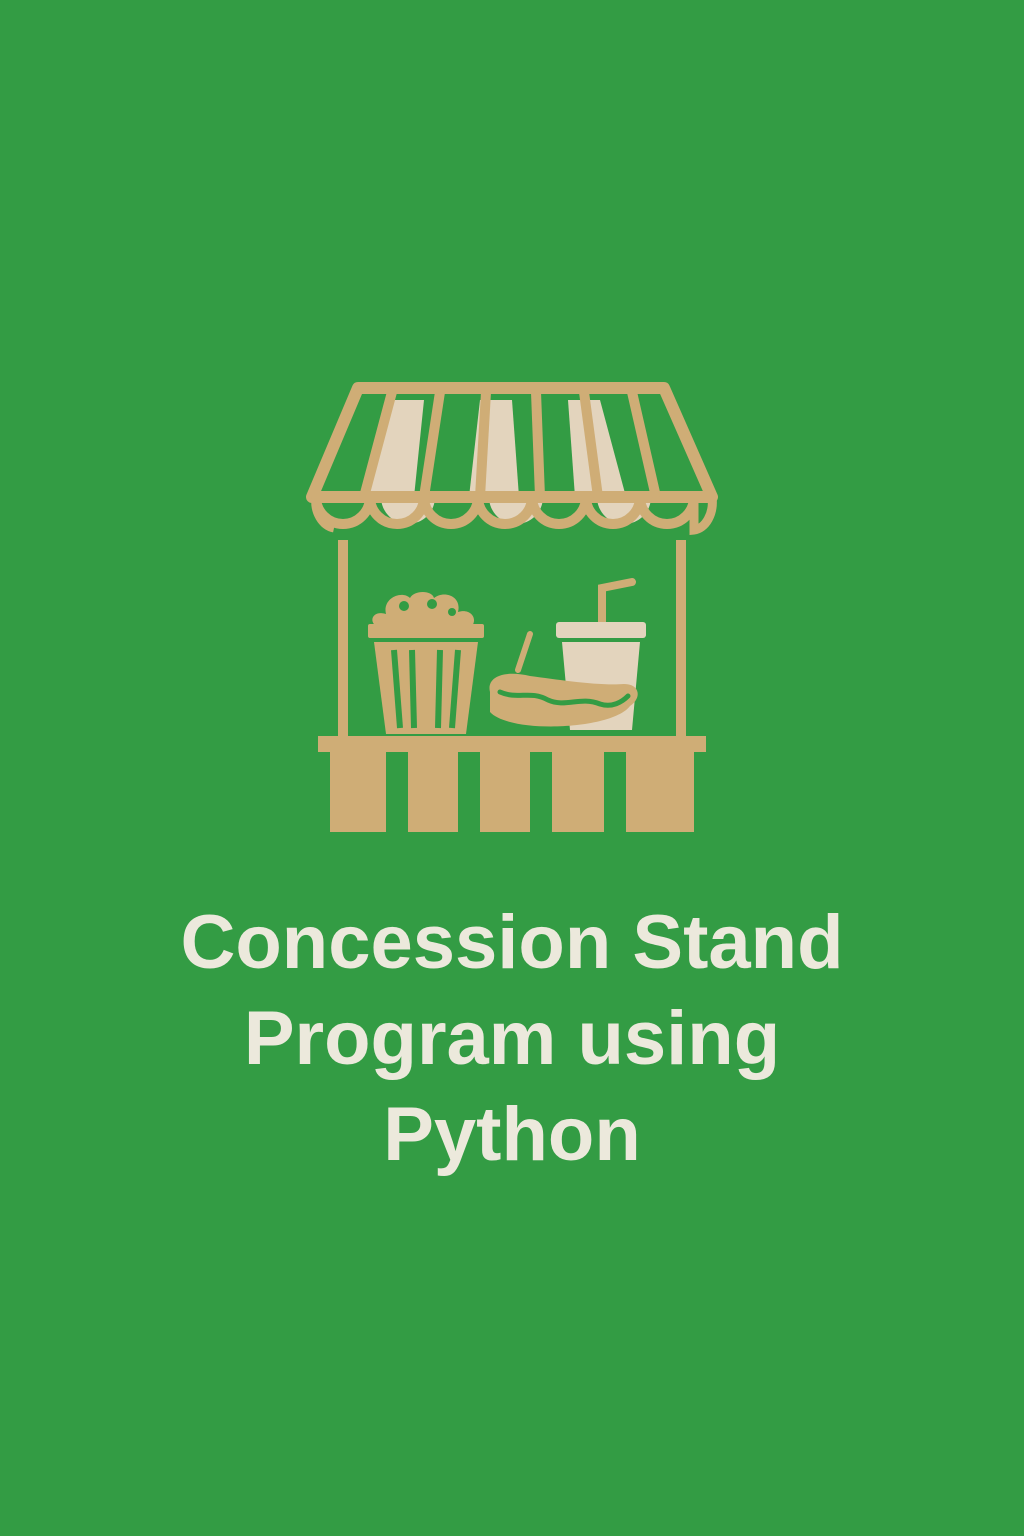  I want to click on awning-icon, so click(512, 459).